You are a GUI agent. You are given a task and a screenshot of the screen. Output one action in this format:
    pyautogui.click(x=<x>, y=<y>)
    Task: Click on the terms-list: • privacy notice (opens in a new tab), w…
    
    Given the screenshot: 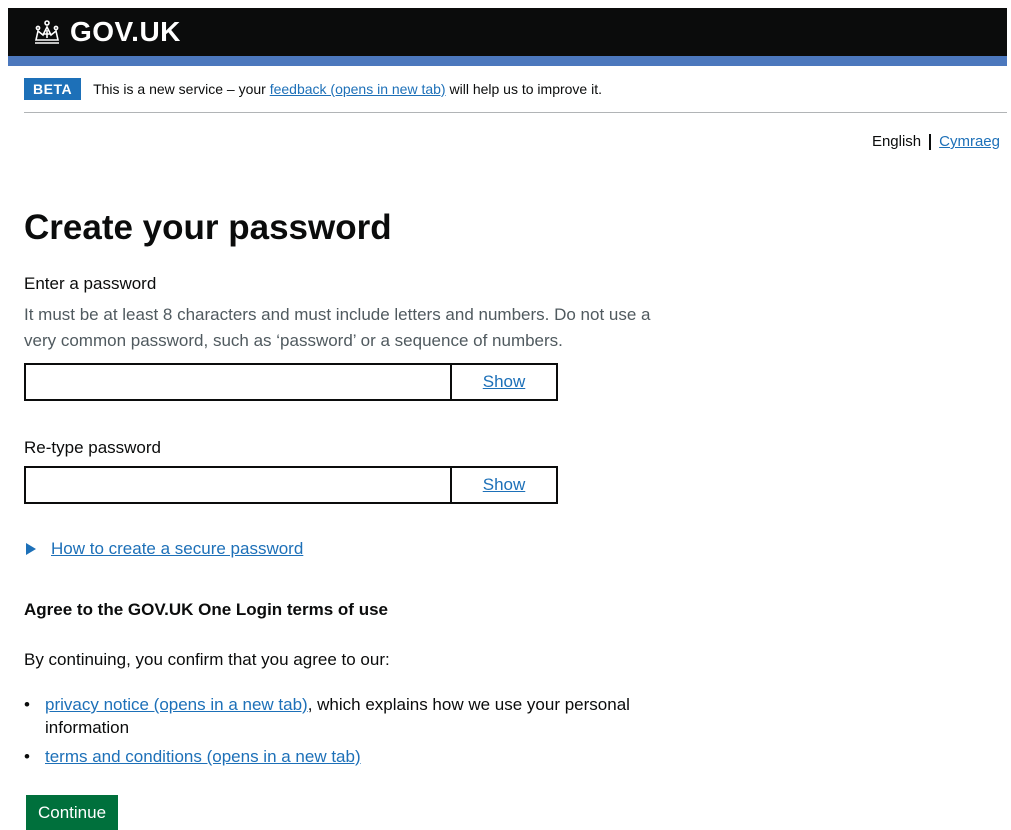 What is the action you would take?
    pyautogui.click(x=344, y=733)
    